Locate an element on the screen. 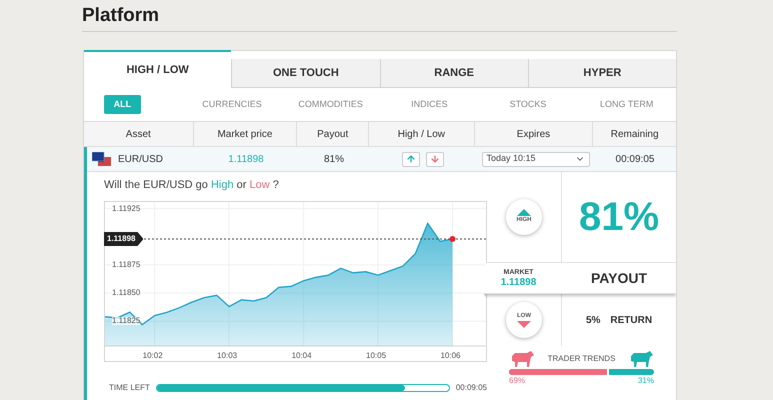 Image resolution: width=773 pixels, height=400 pixels. remaining-time: 00:09:05 is located at coordinates (635, 159).